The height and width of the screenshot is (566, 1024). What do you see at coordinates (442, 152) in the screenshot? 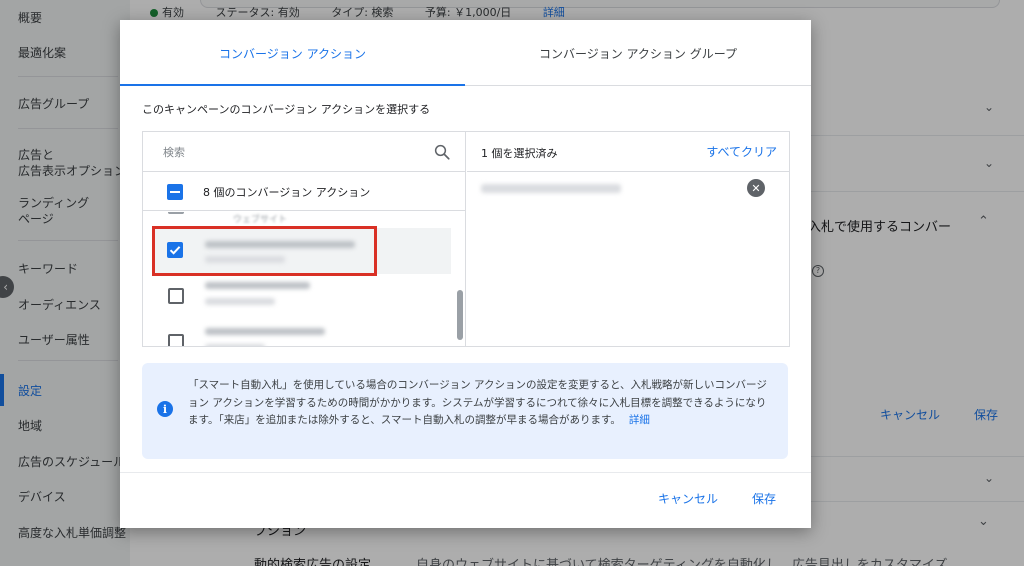
I see `search-icon` at bounding box center [442, 152].